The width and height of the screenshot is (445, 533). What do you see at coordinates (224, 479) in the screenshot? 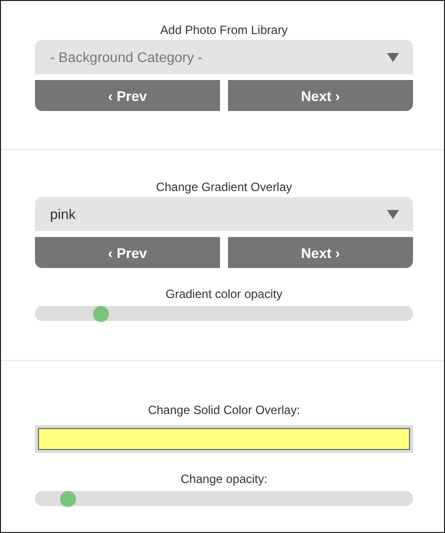
I see `slider-label: Change opacity:` at bounding box center [224, 479].